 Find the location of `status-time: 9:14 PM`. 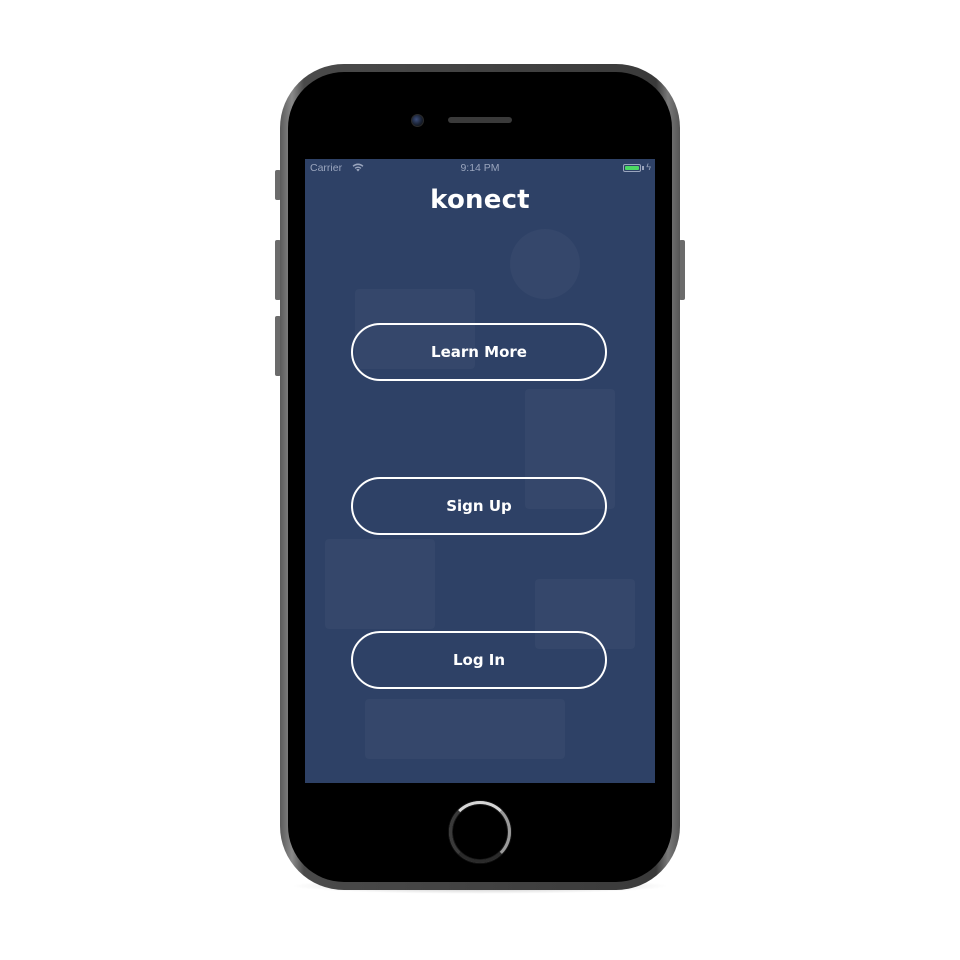

status-time: 9:14 PM is located at coordinates (480, 168).